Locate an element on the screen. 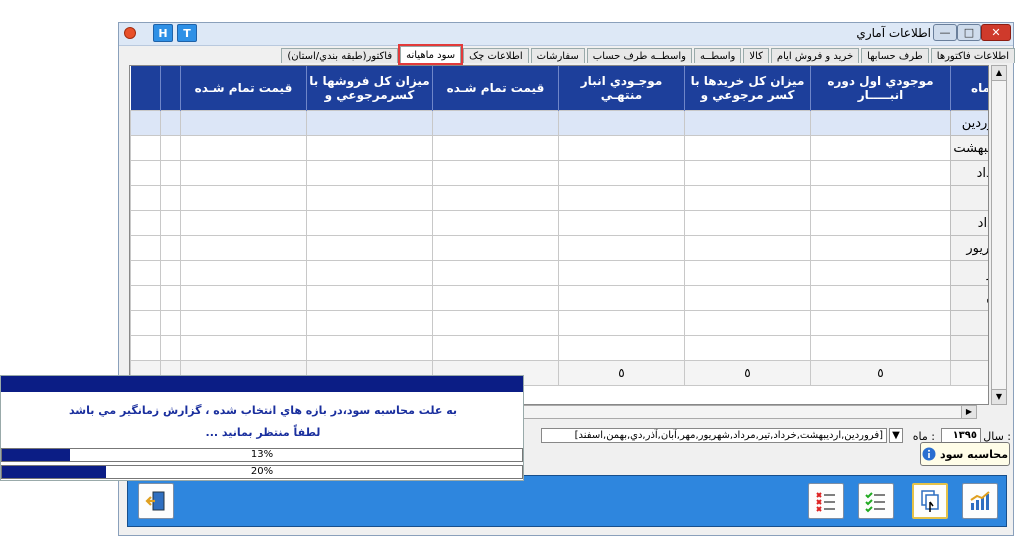  table-row: خرداد is located at coordinates (559, 173).